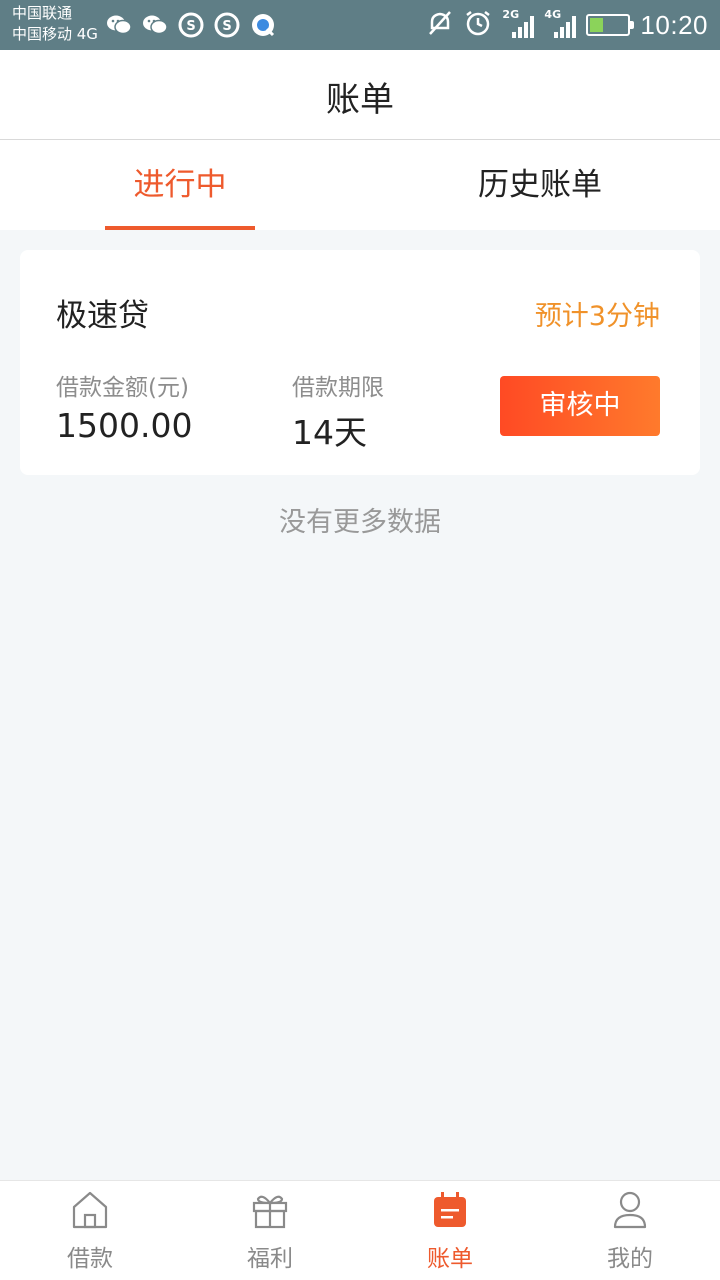 This screenshot has height=1280, width=720. What do you see at coordinates (338, 388) in the screenshot?
I see `term-label: 借款期限` at bounding box center [338, 388].